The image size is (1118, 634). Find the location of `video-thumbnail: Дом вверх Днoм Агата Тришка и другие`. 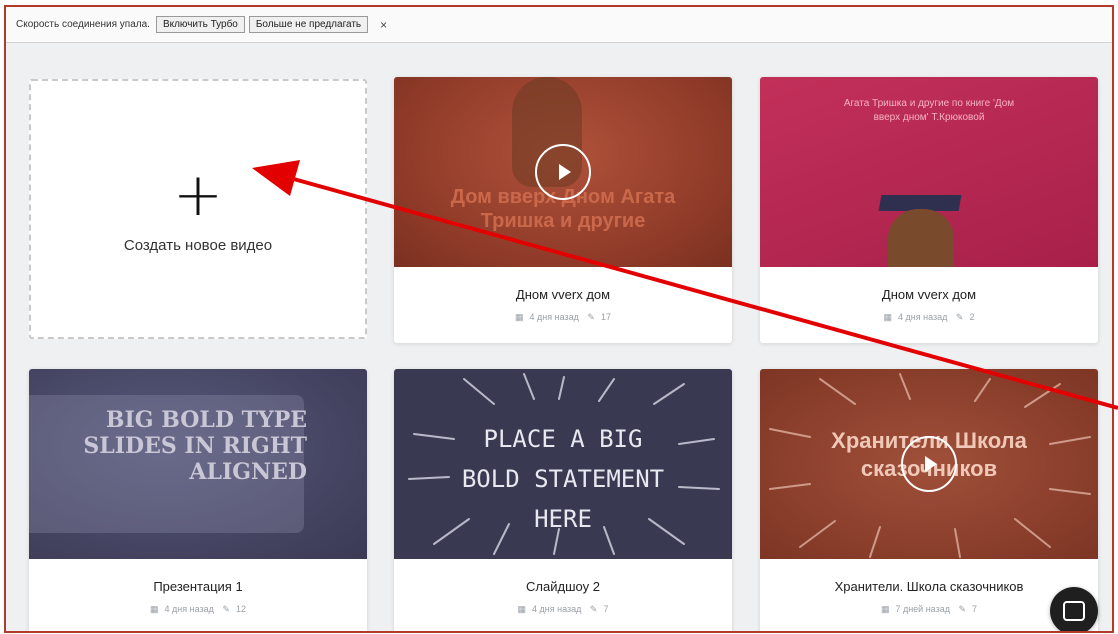

video-thumbnail: Дом вверх Днoм Агата Тришка и другие is located at coordinates (563, 172).